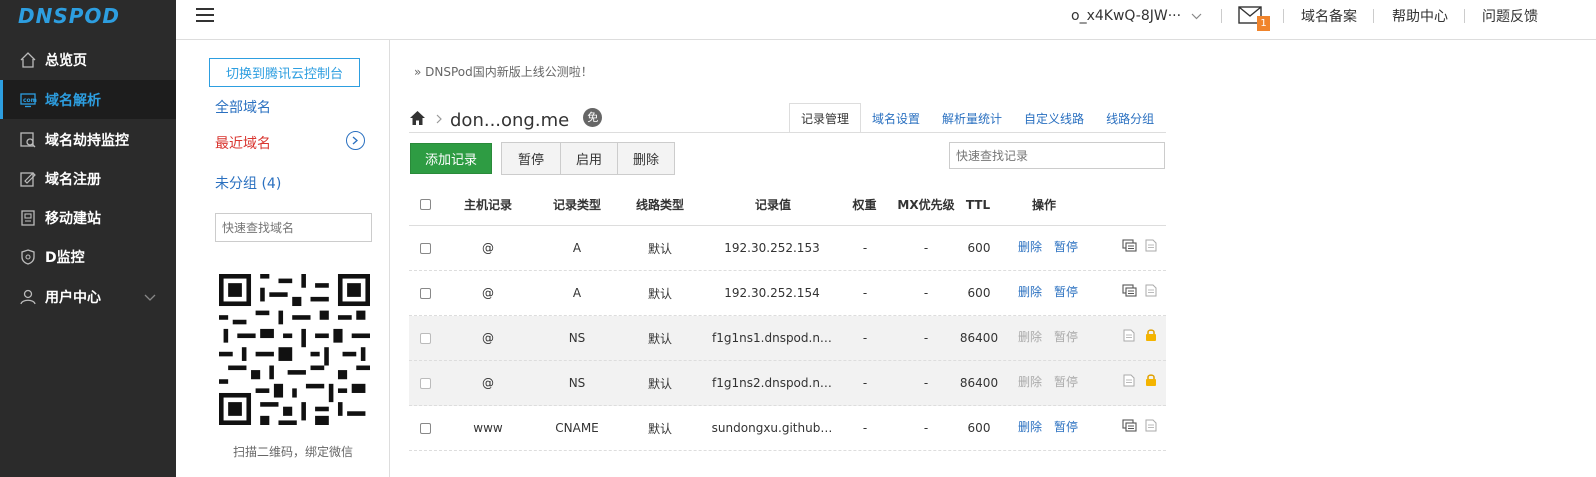 The width and height of the screenshot is (1596, 477). Describe the element at coordinates (864, 205) in the screenshot. I see `header-weight: 权重` at that location.